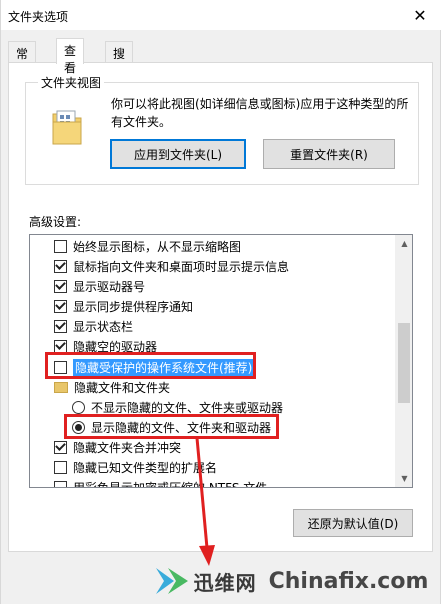 The image size is (441, 604). I want to click on watermark-en: Chinafix.com, so click(348, 581).